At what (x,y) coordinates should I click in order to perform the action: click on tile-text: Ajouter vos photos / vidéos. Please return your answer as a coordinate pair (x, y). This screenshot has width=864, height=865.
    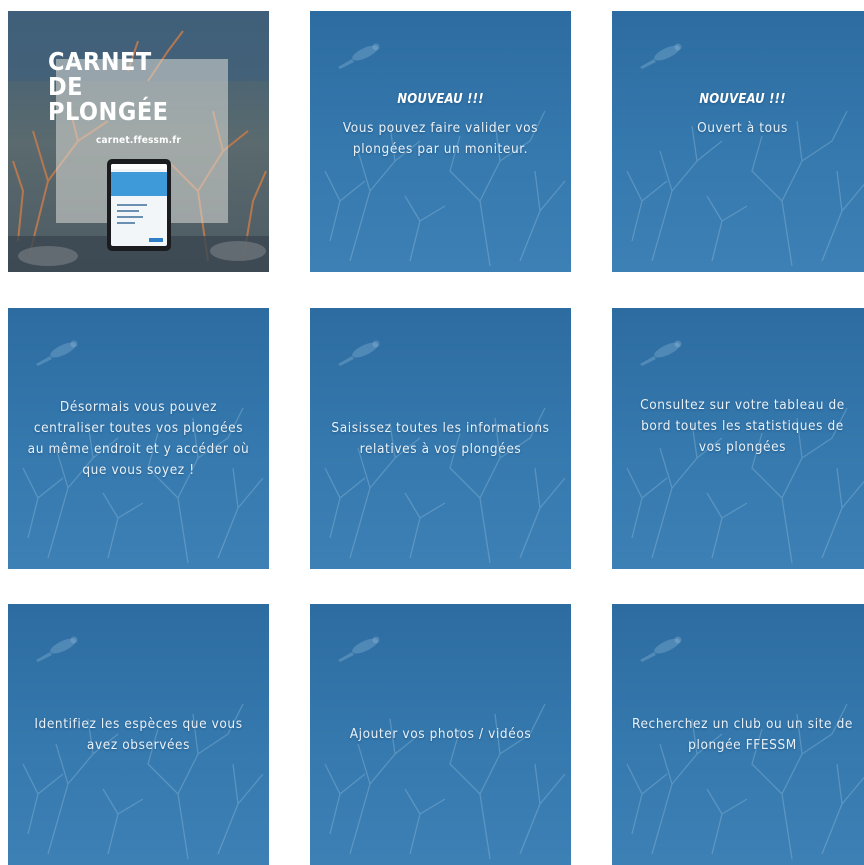
    Looking at the image, I should click on (440, 734).